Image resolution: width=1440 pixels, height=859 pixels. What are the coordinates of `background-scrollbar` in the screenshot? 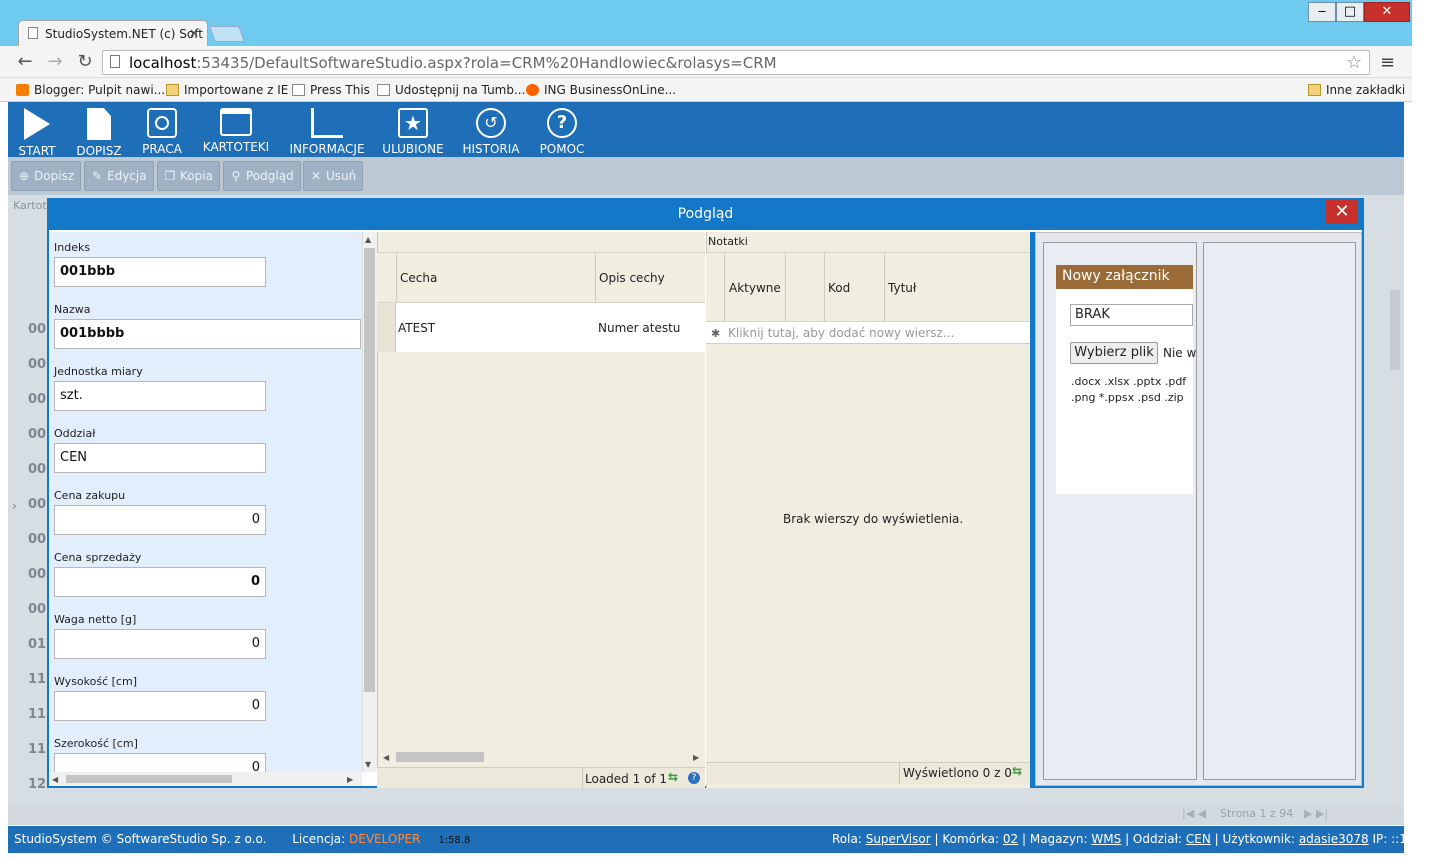 It's located at (1395, 330).